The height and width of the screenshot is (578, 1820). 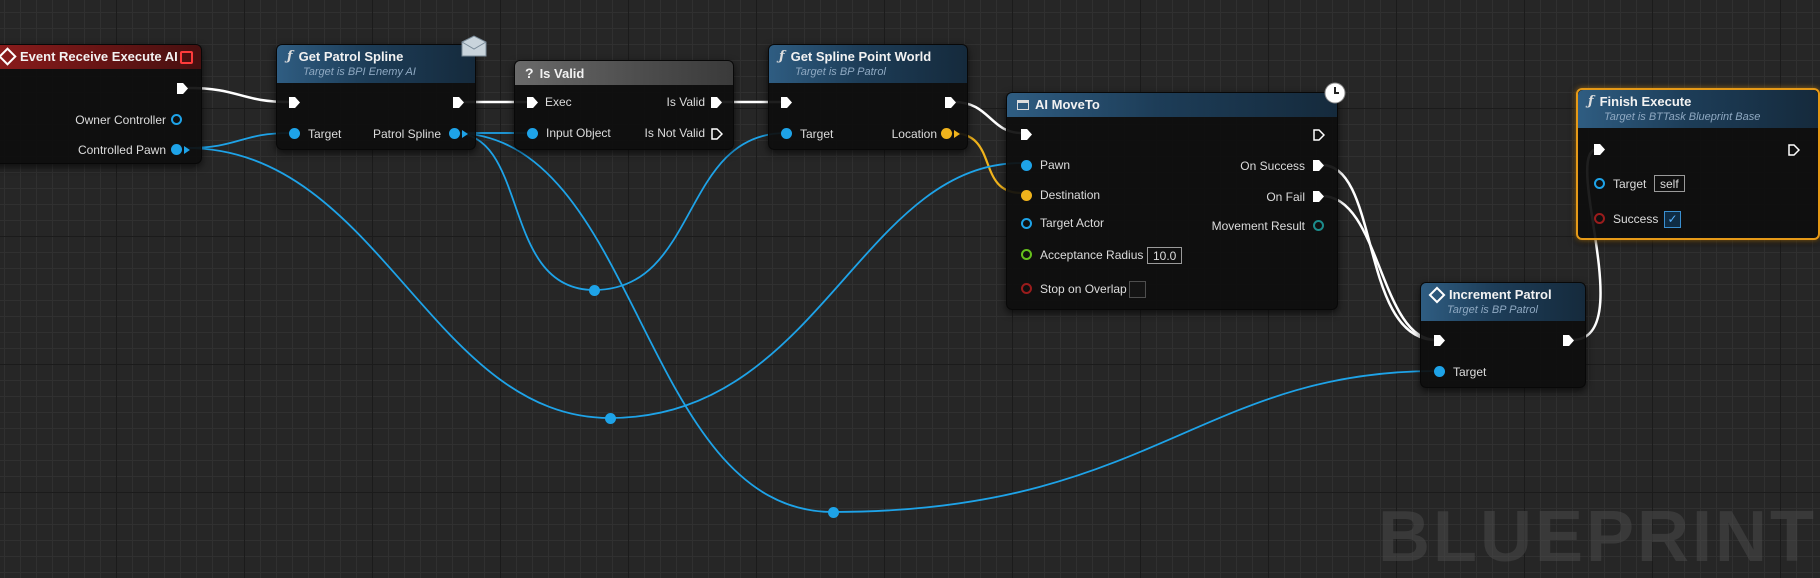 I want to click on is-valid-exec-pin, so click(x=716, y=102).